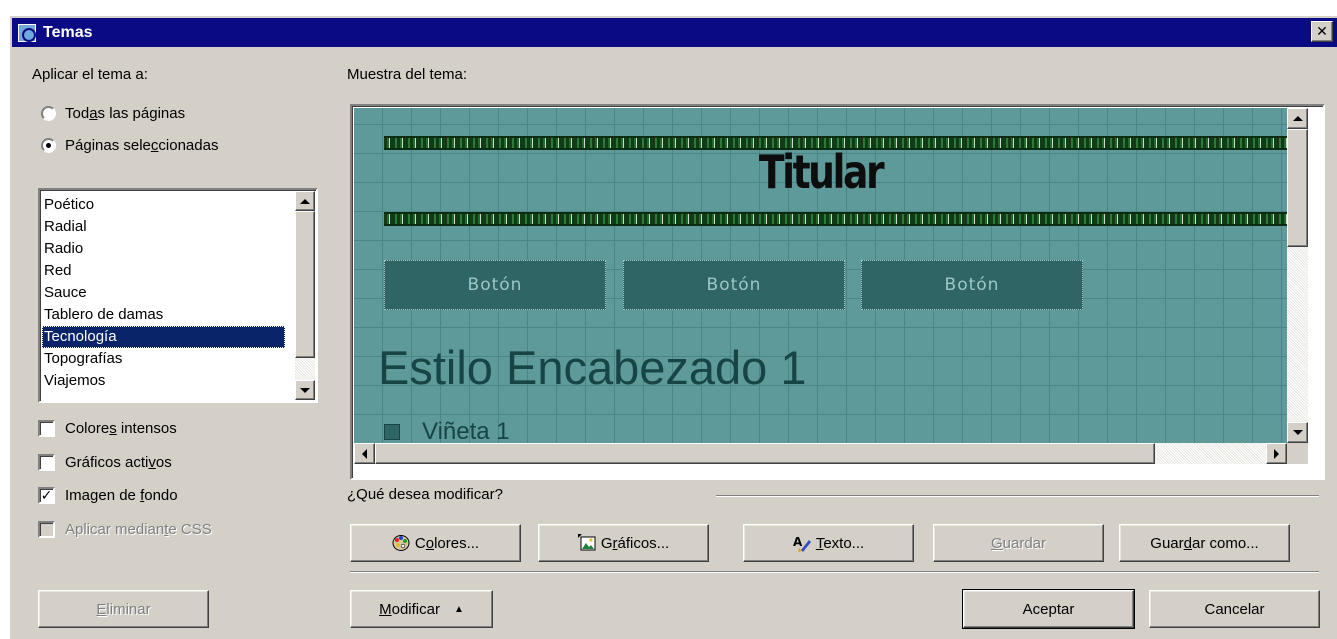  Describe the element at coordinates (409, 609) in the screenshot. I see `modify-button-label: Modificar` at that location.